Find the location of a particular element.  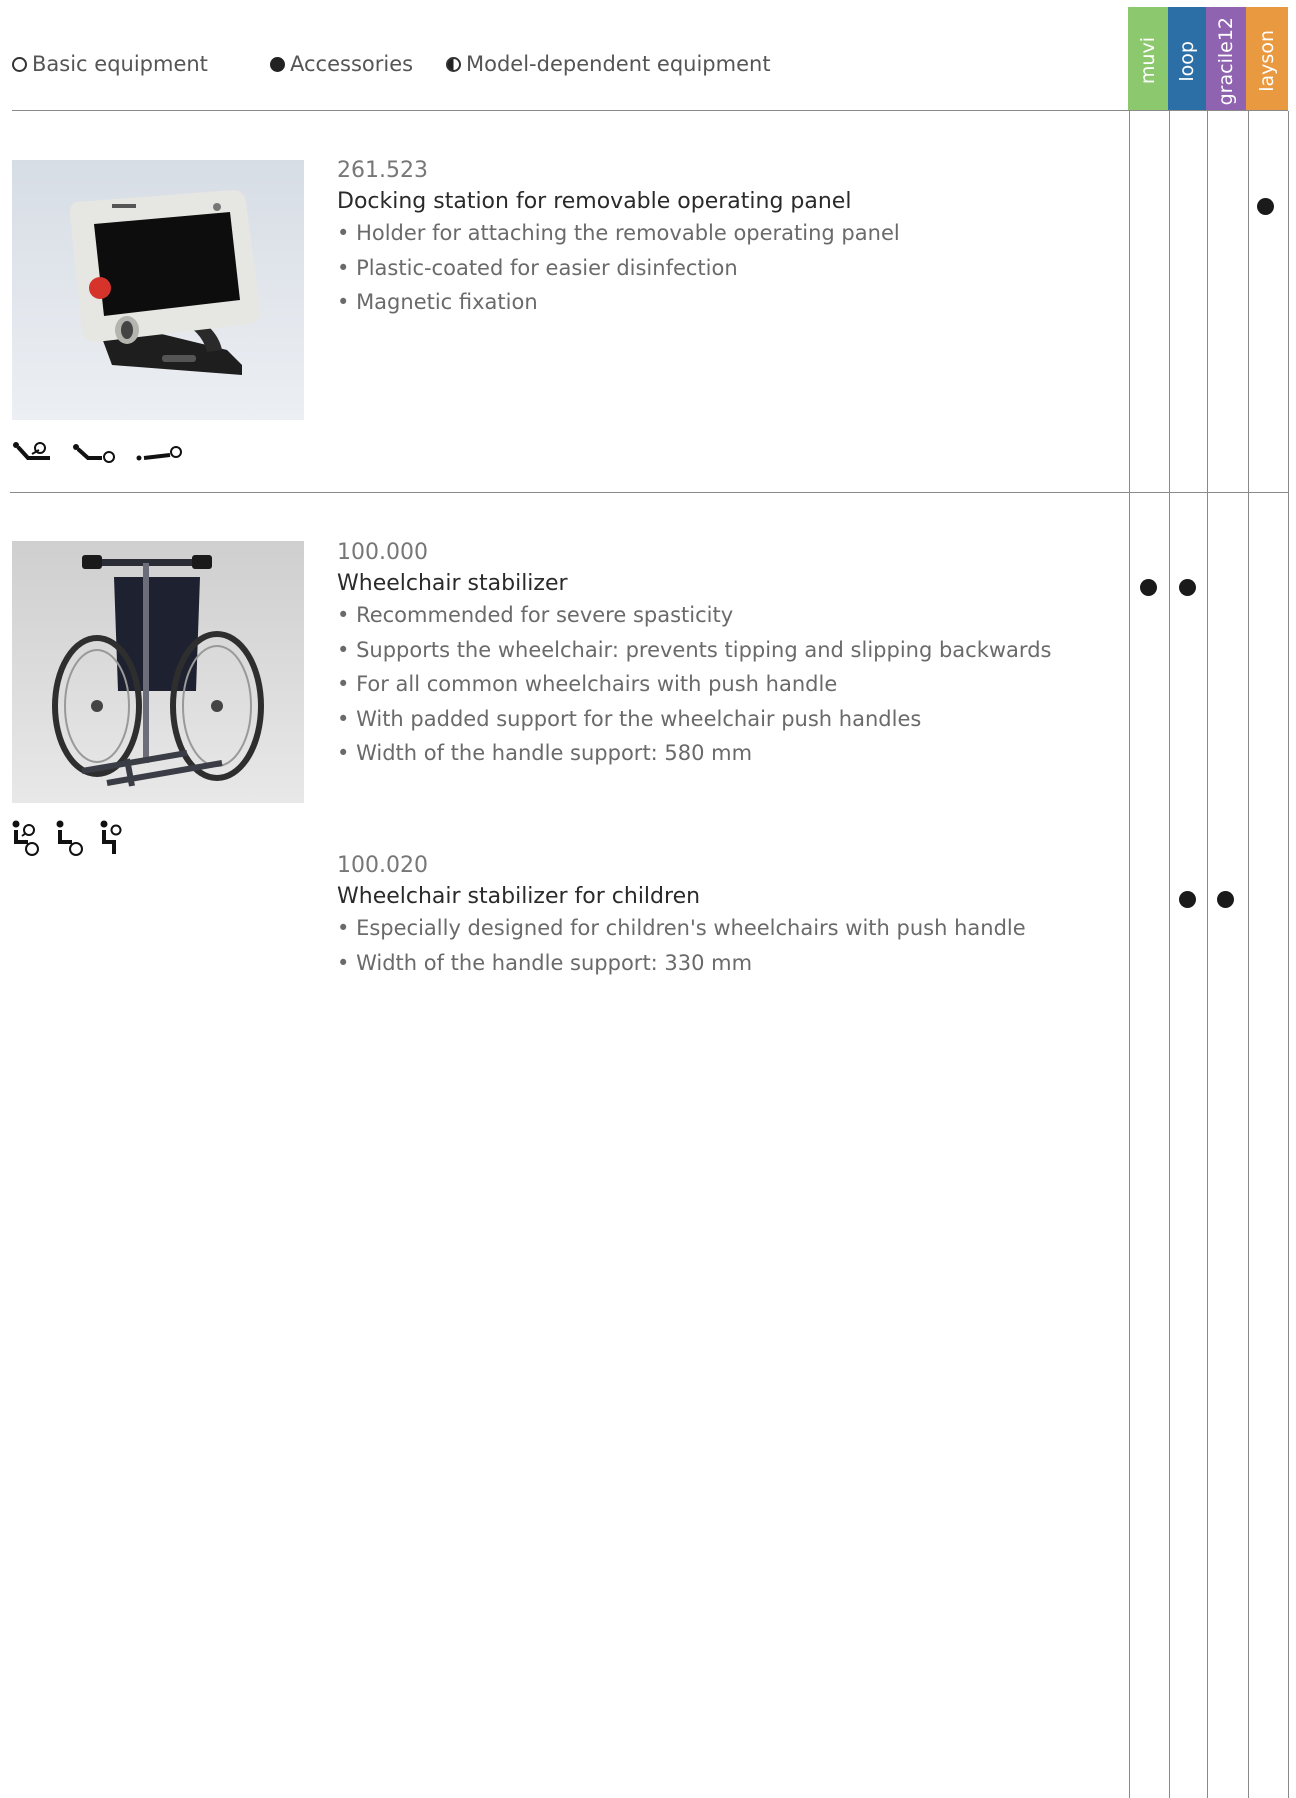

model-label-gracile12: gracile12 is located at coordinates (1226, 61).